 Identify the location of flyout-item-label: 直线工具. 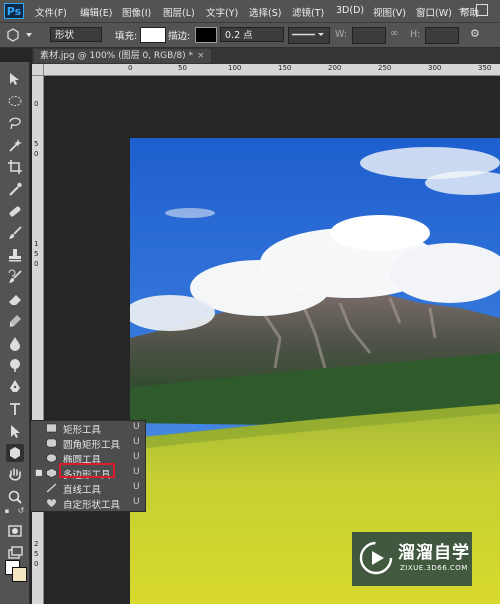
(82, 490).